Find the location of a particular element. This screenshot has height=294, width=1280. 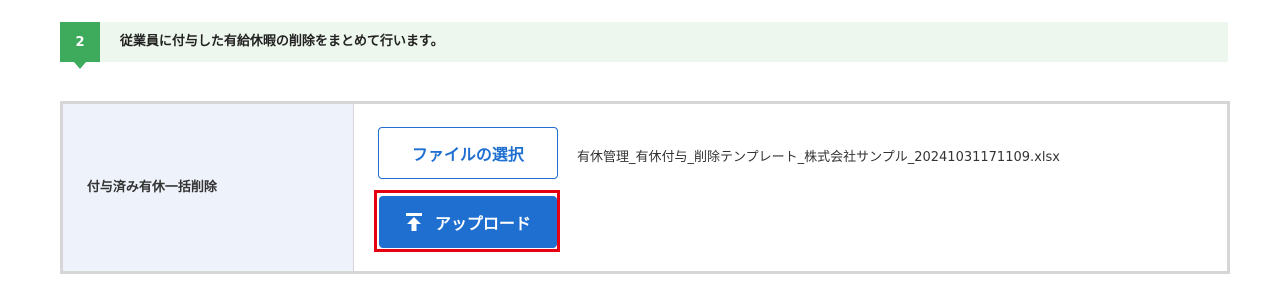

step-description: 従業員に付与した有給休暇の削除をまとめて行います。 is located at coordinates (282, 41).